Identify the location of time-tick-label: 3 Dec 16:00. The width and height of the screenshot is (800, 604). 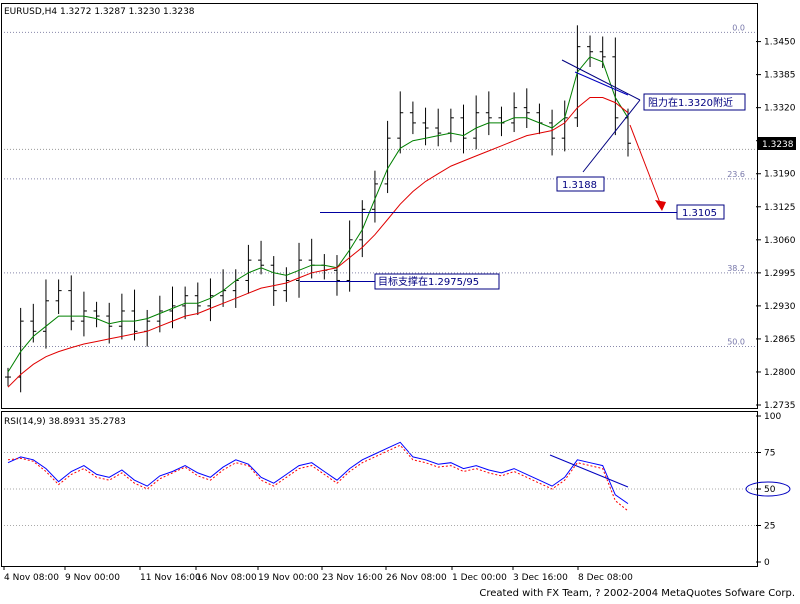
(540, 578).